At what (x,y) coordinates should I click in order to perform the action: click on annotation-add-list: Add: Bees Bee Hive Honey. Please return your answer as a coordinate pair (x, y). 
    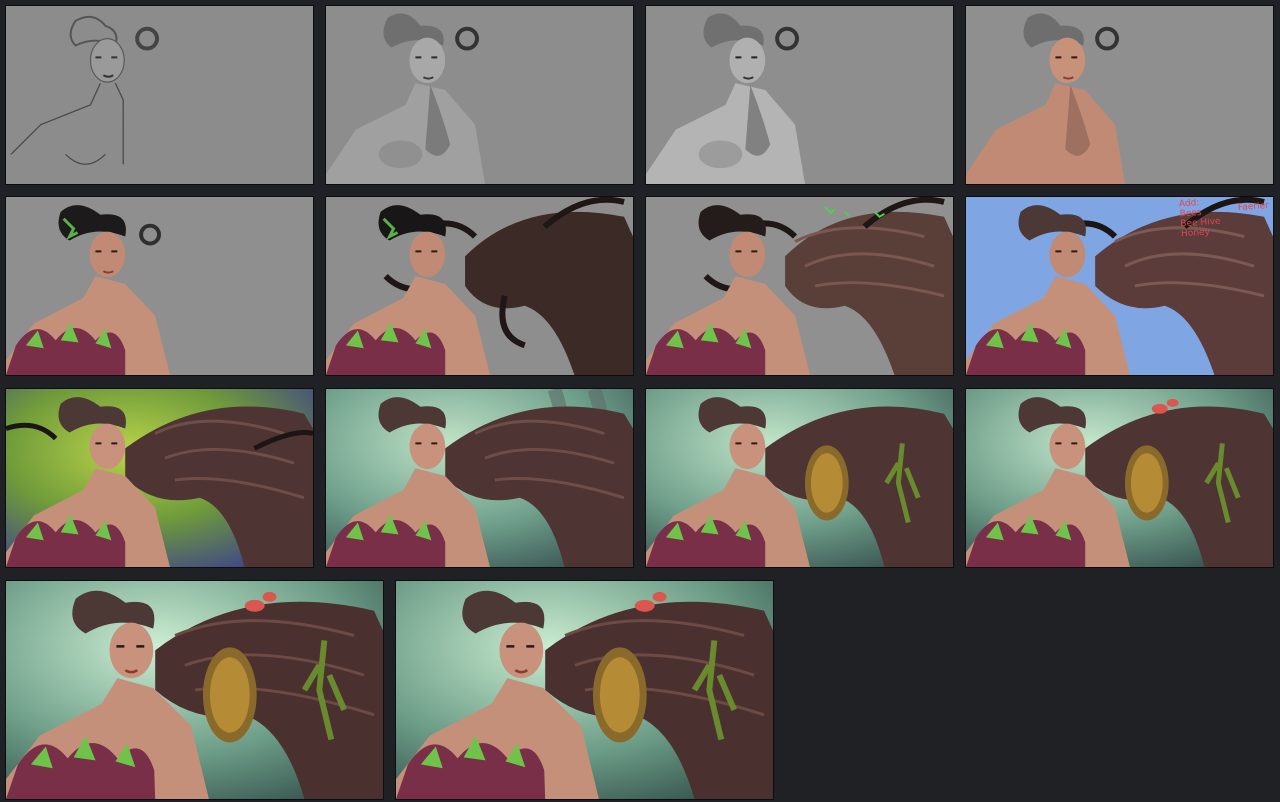
    Looking at the image, I should click on (1199, 219).